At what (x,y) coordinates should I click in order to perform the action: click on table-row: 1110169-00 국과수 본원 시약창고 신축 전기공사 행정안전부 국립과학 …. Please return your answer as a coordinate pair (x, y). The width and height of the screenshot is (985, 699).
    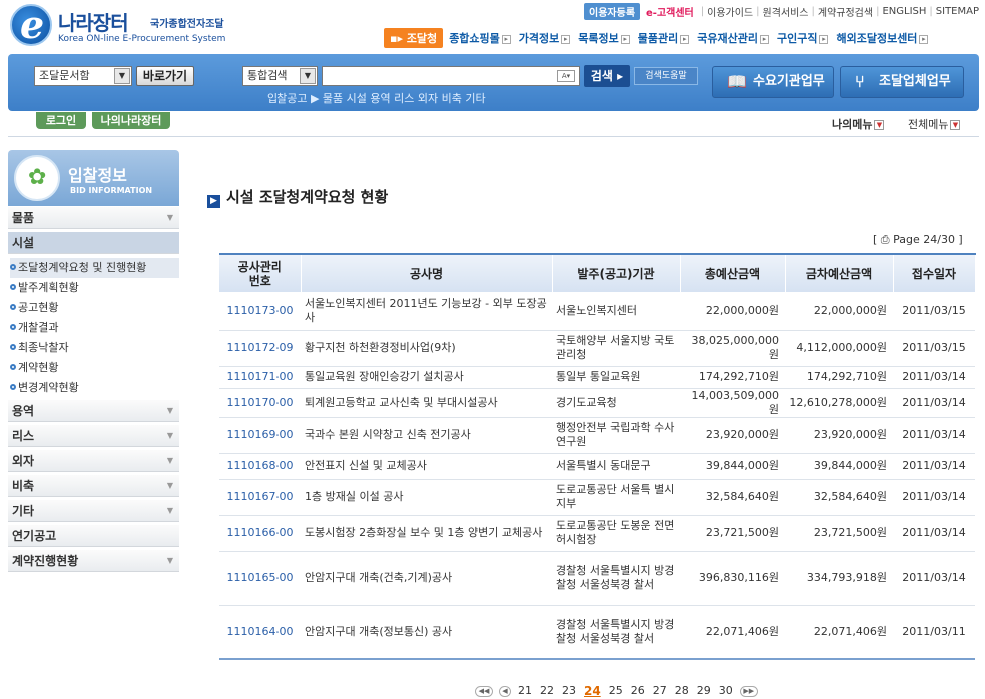
    Looking at the image, I should click on (597, 435).